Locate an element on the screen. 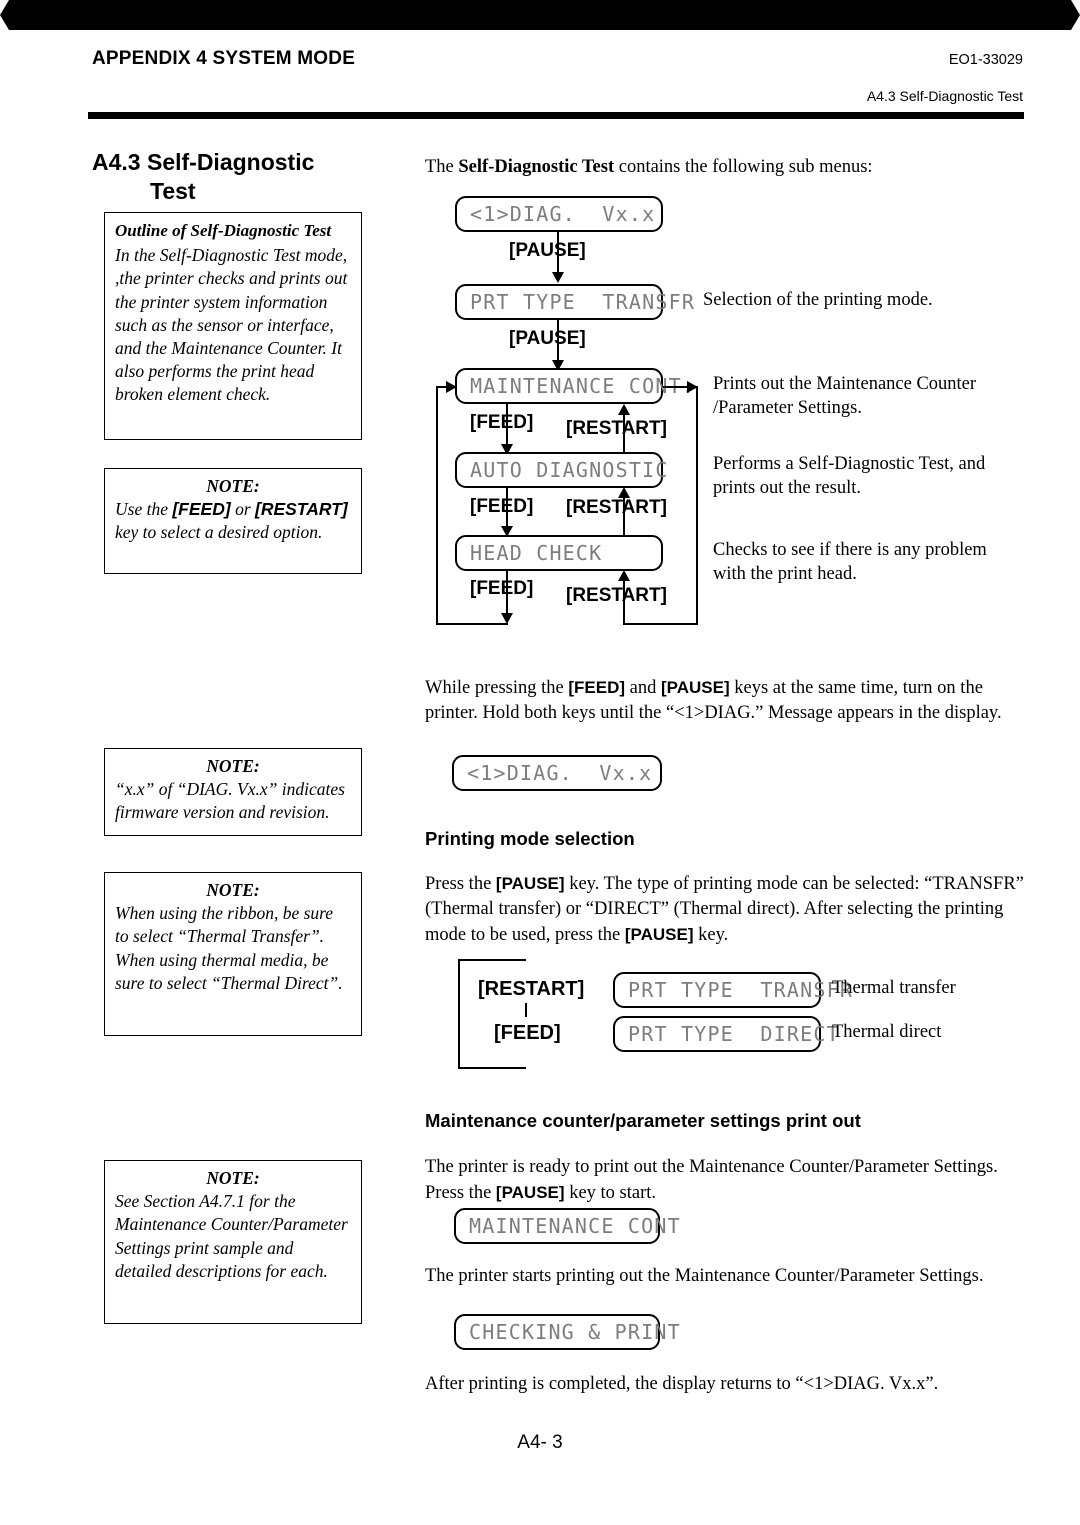  note-body-pre: Use the is located at coordinates (144, 509).